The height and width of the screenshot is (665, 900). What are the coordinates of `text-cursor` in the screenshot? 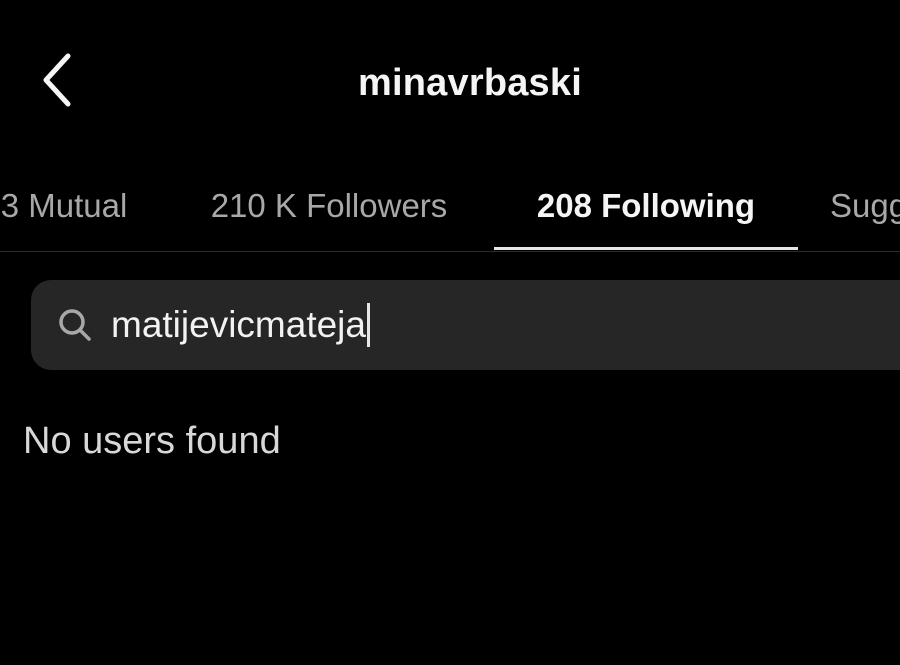 It's located at (368, 325).